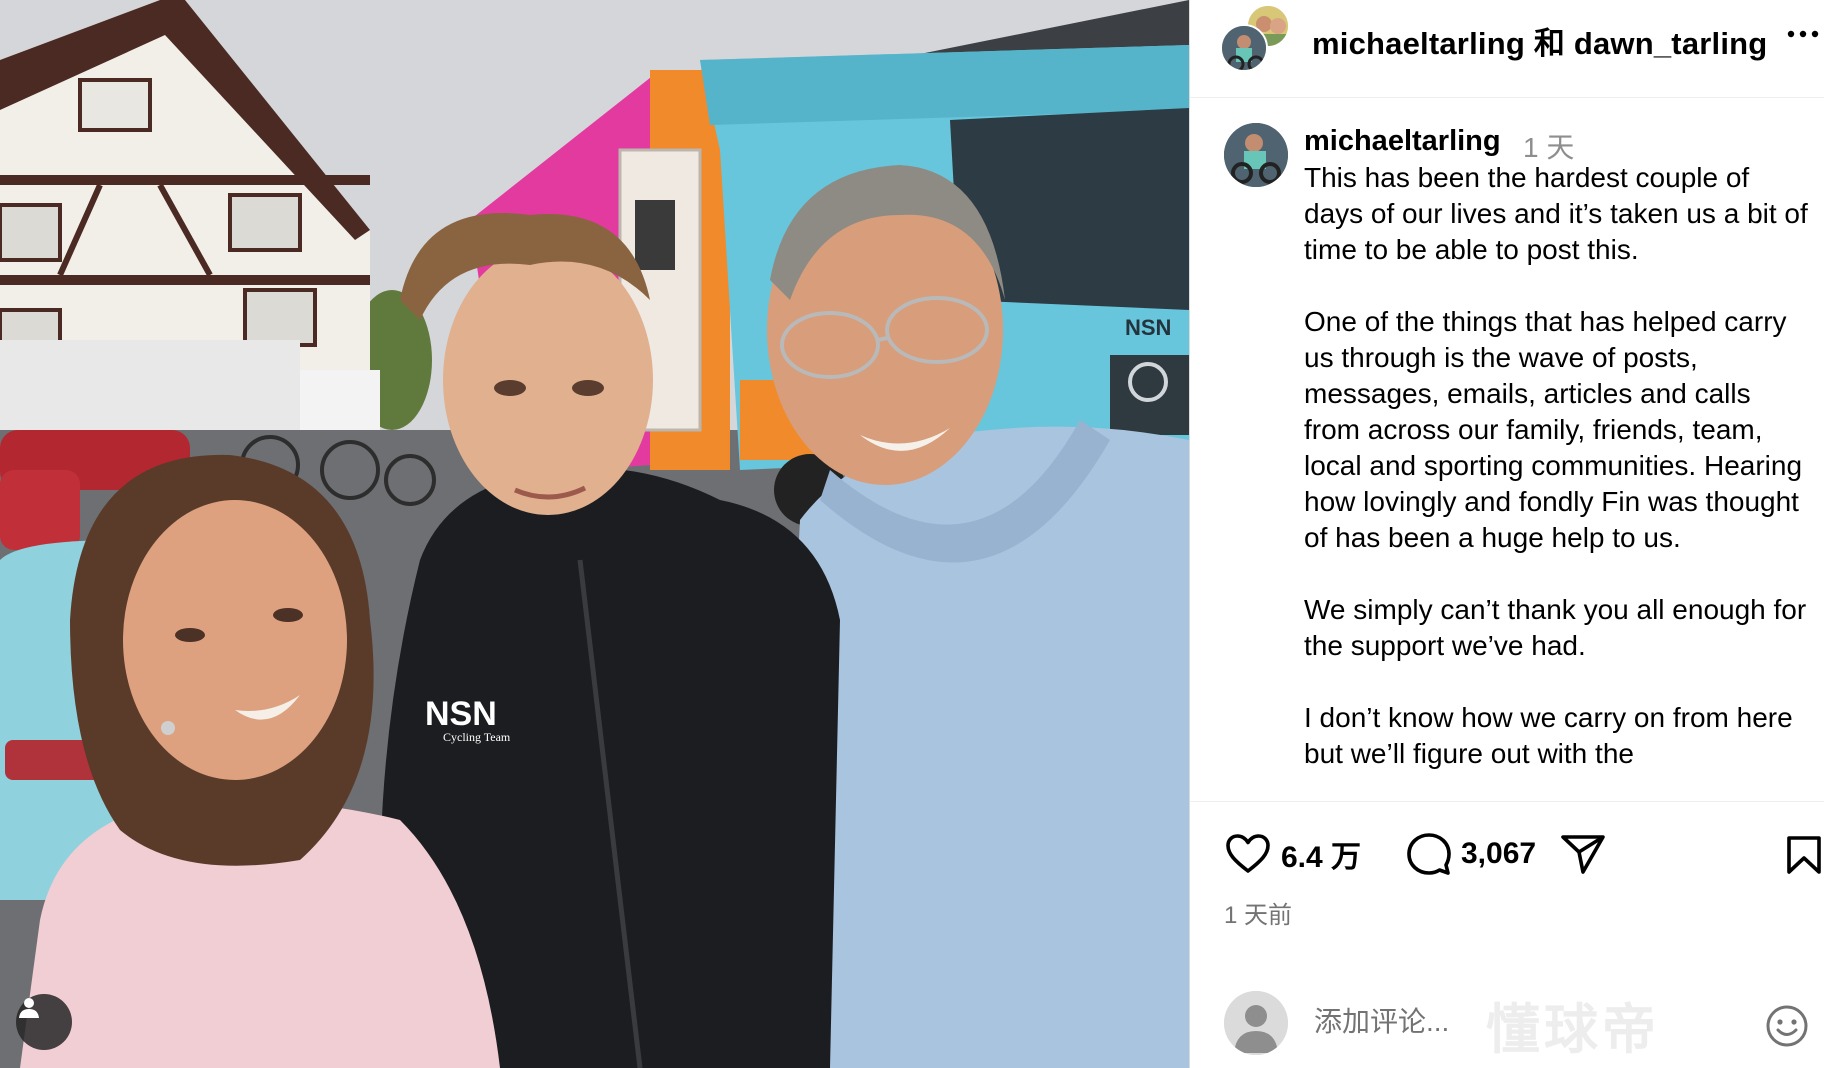 The height and width of the screenshot is (1068, 1824). I want to click on caption-username: michaeltarling, so click(1402, 141).